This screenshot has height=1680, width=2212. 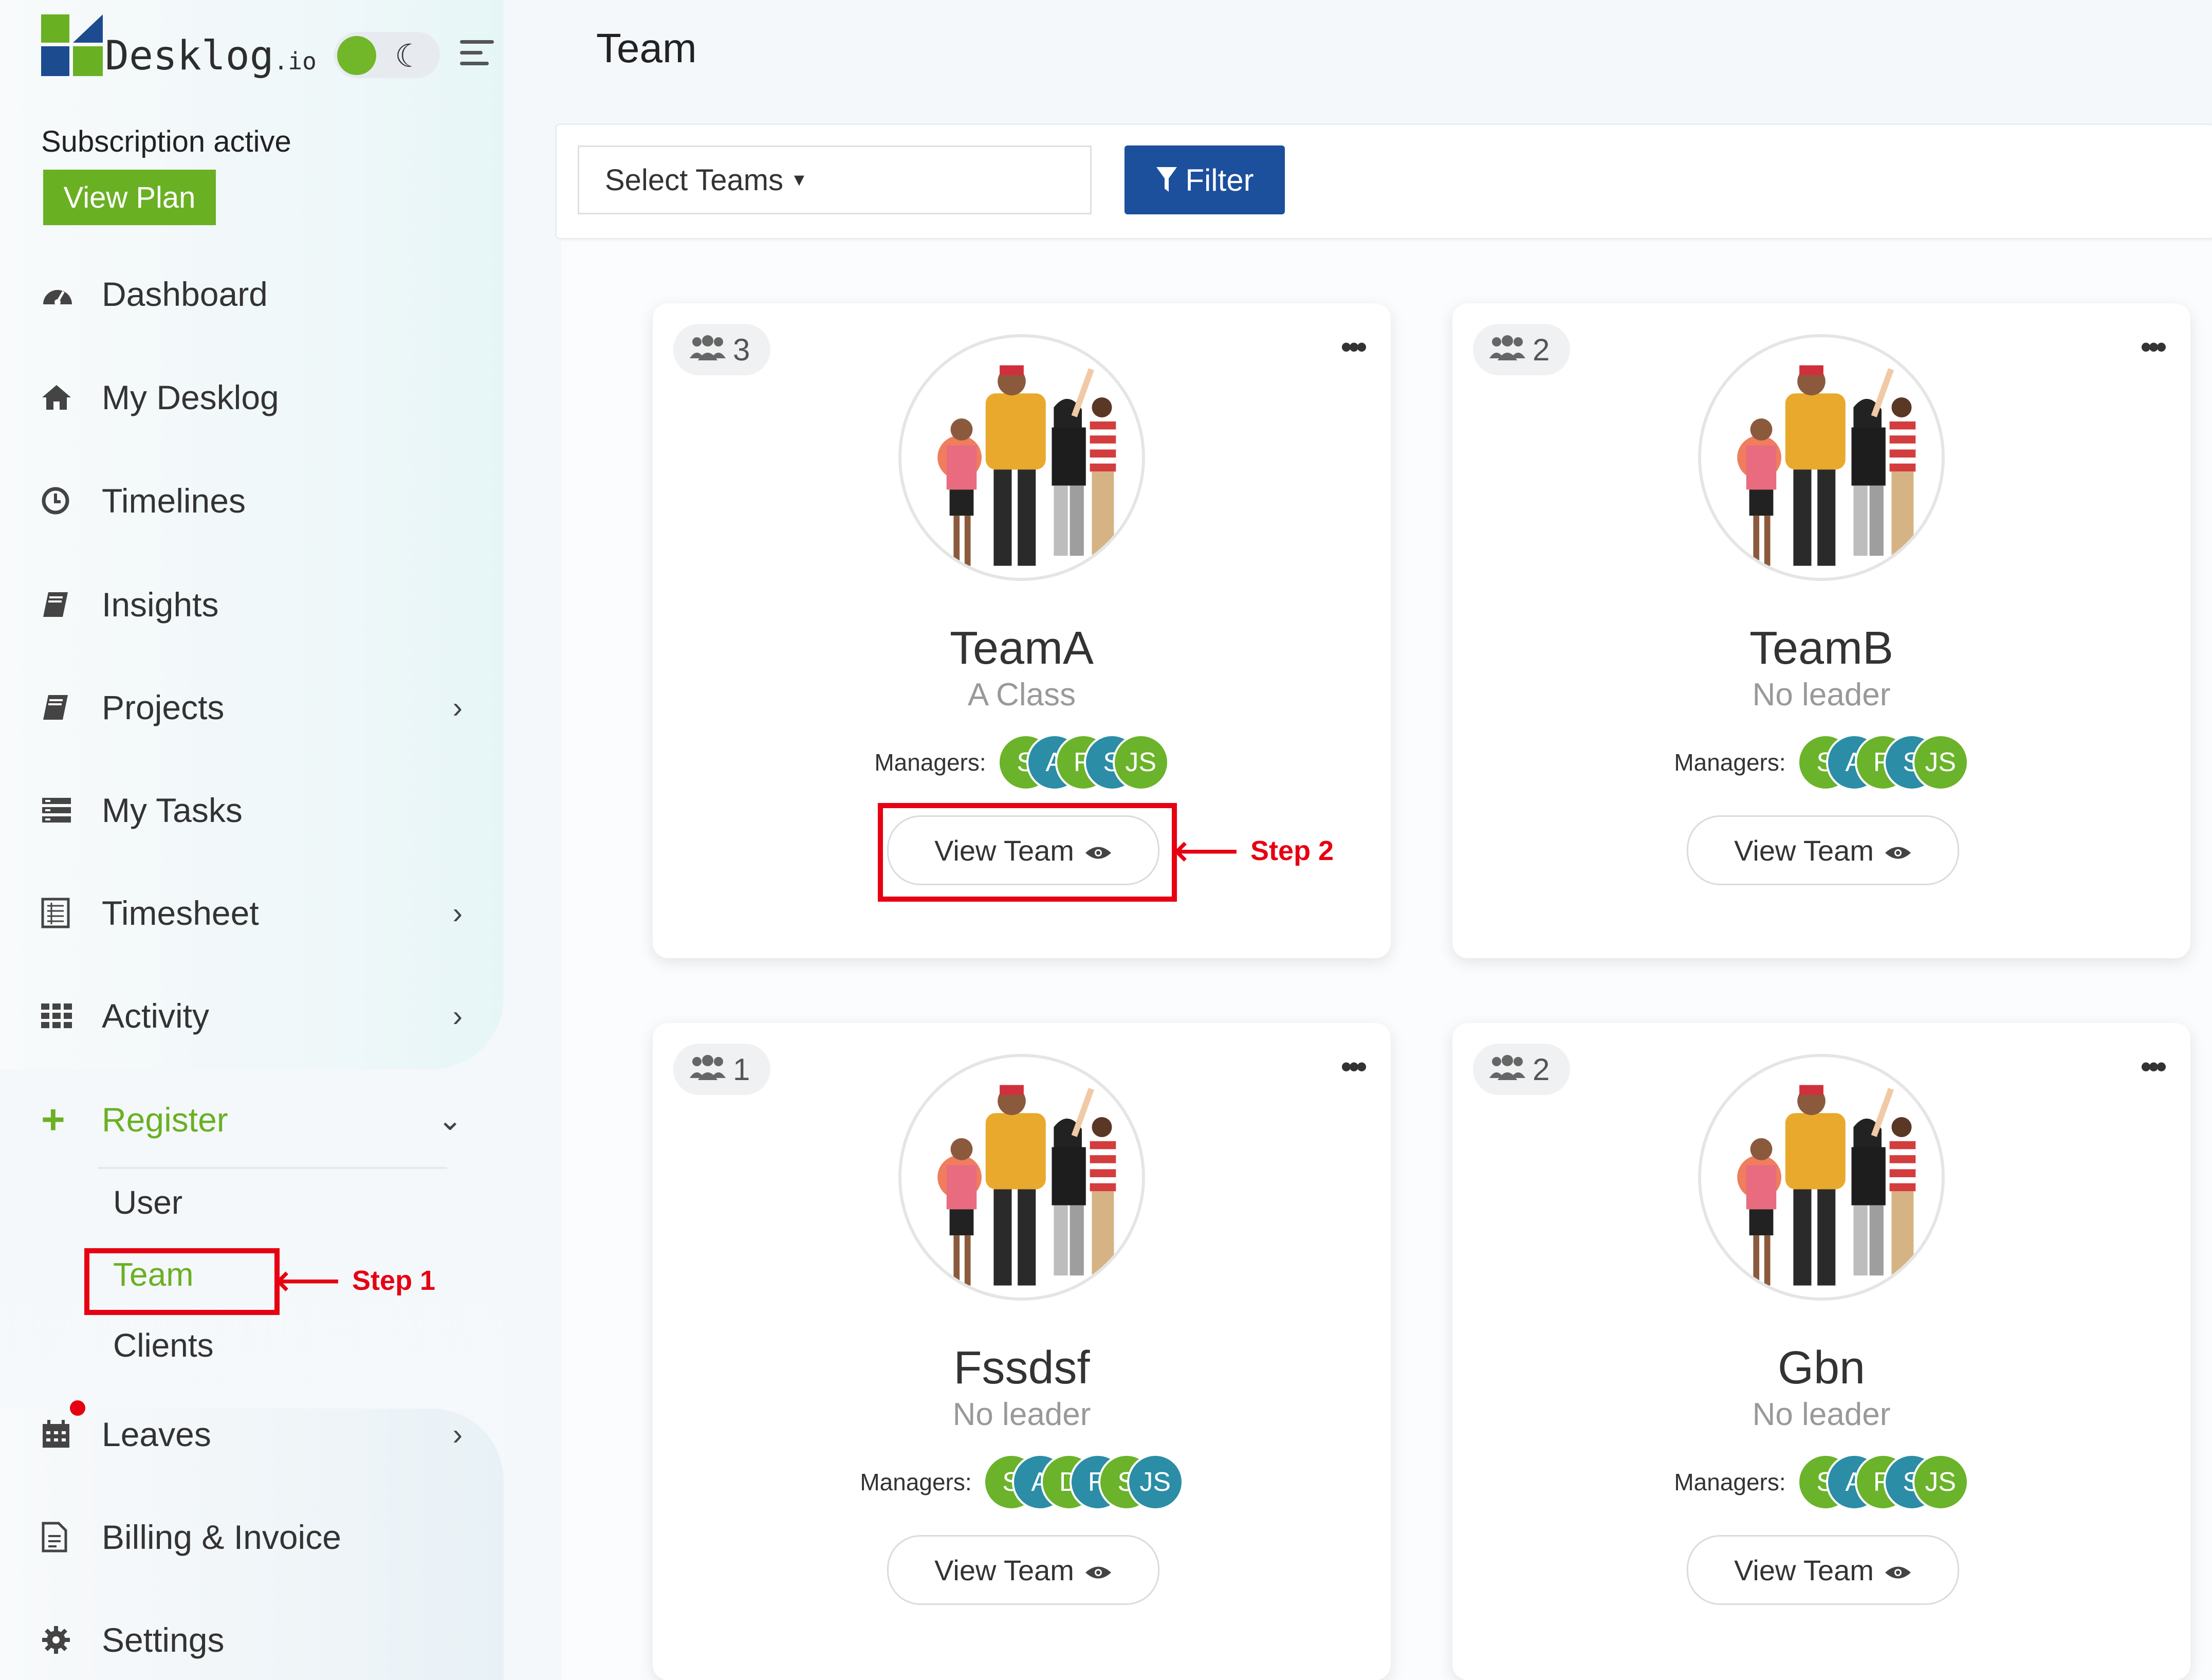 What do you see at coordinates (252, 1434) in the screenshot?
I see `sidebar-item-leaves: Leaves ›` at bounding box center [252, 1434].